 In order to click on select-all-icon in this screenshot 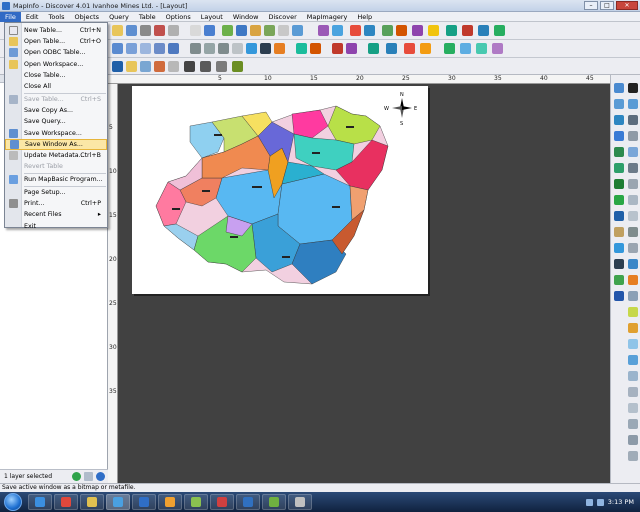, I will do `click(159, 66)`.